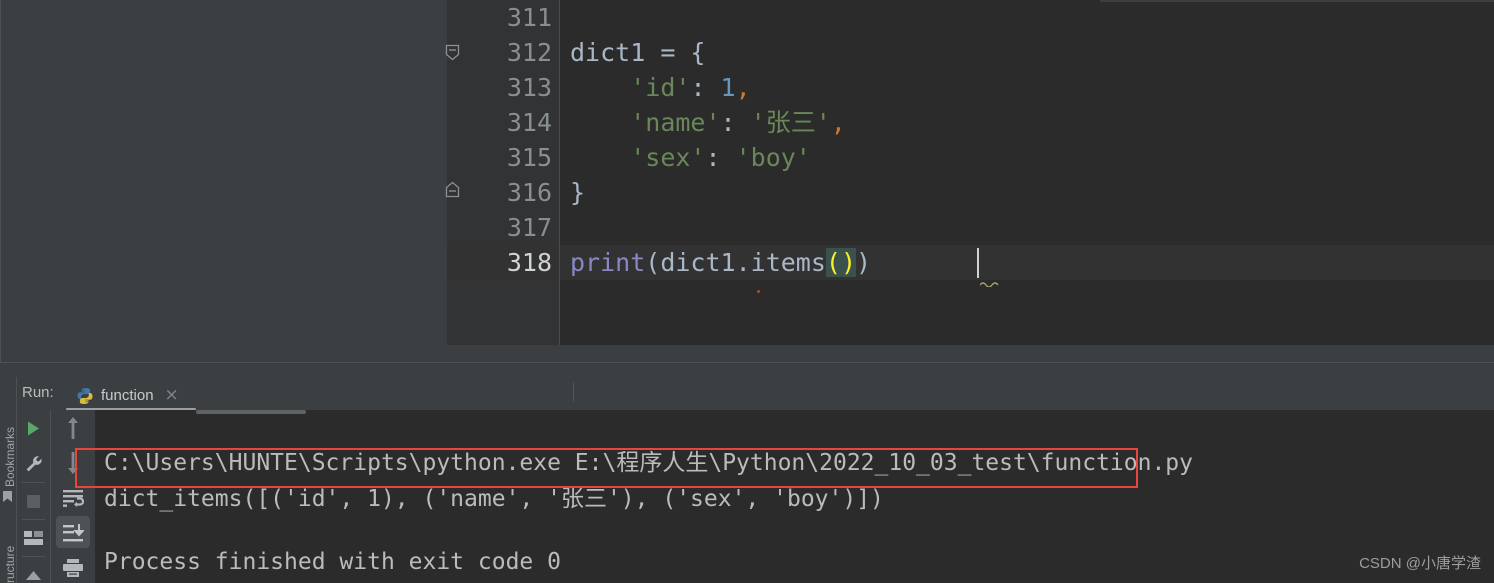 This screenshot has width=1494, height=583. I want to click on settings-button, so click(33, 464).